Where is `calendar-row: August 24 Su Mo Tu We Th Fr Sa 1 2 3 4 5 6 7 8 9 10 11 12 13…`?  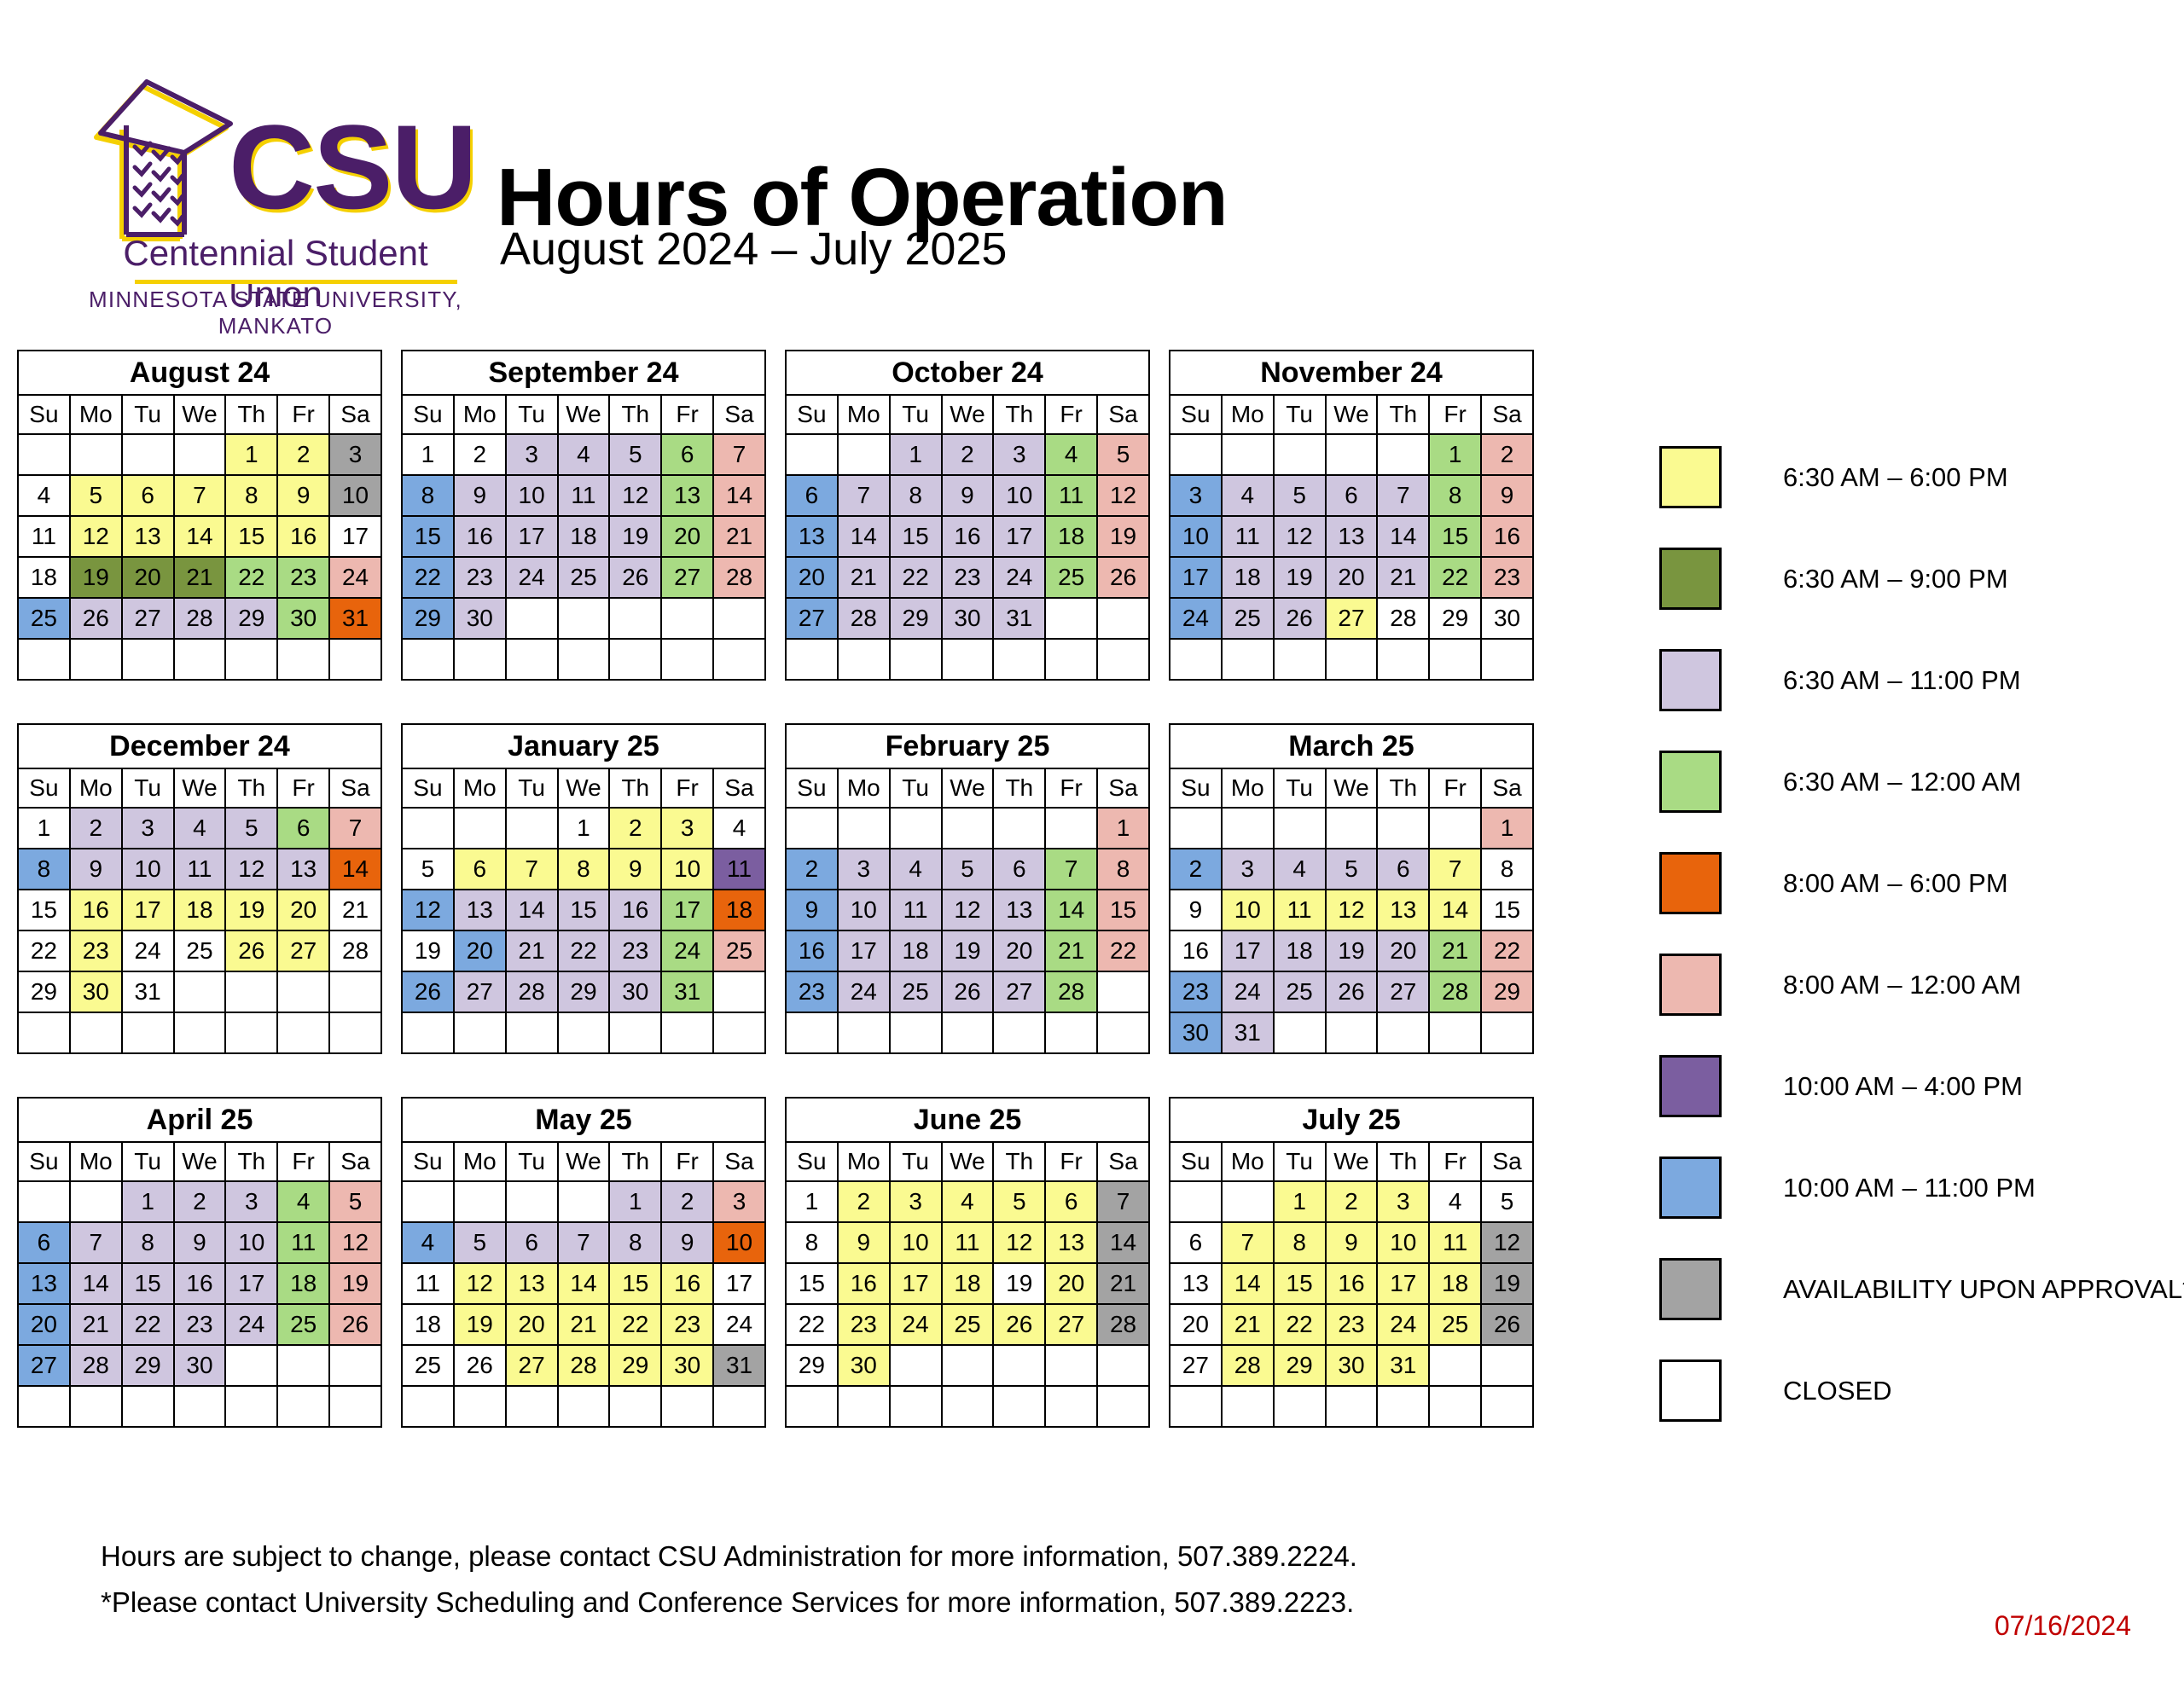 calendar-row: August 24 Su Mo Tu We Th Fr Sa 1 2 3 4 5 6 7 8 9 10 11 12 13… is located at coordinates (819, 516).